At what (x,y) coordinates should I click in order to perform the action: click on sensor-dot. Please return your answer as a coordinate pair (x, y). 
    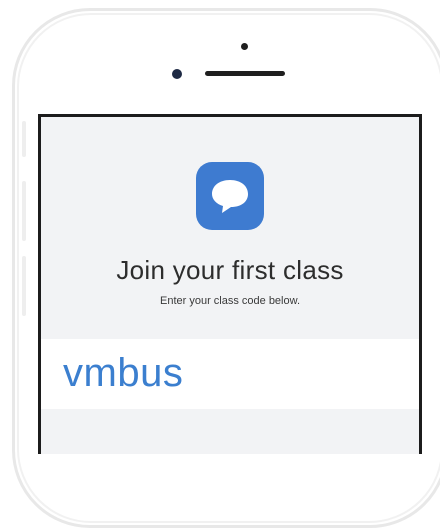
    Looking at the image, I should click on (244, 46).